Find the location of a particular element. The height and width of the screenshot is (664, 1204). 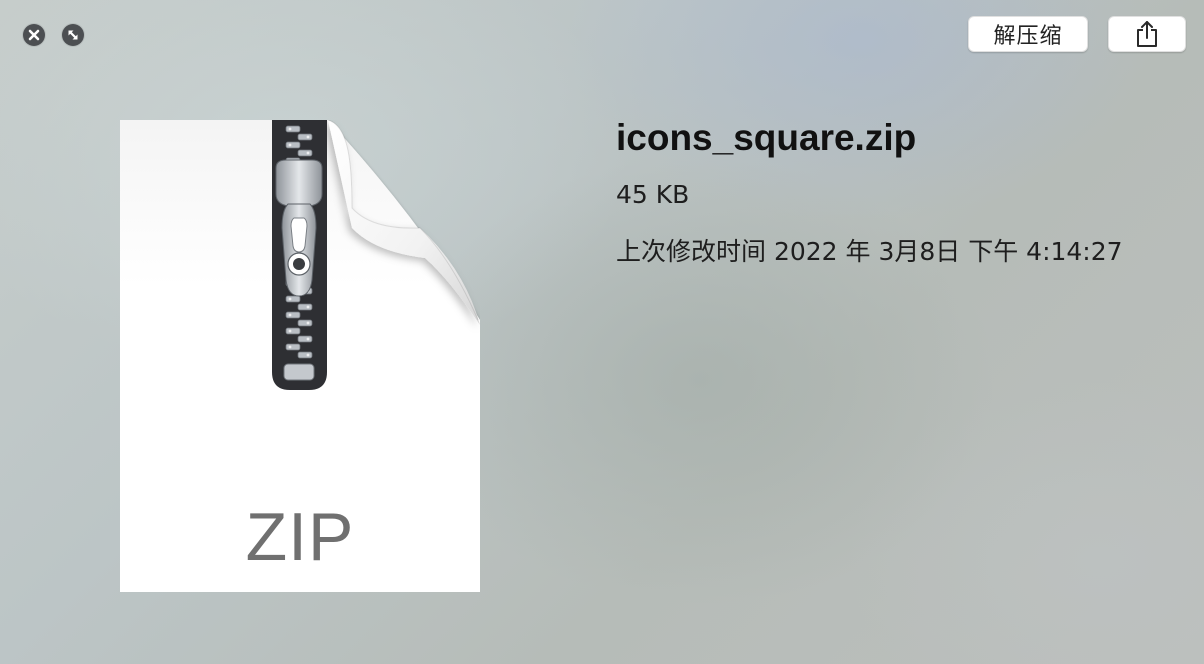

file-size: 45 KB is located at coordinates (653, 194).